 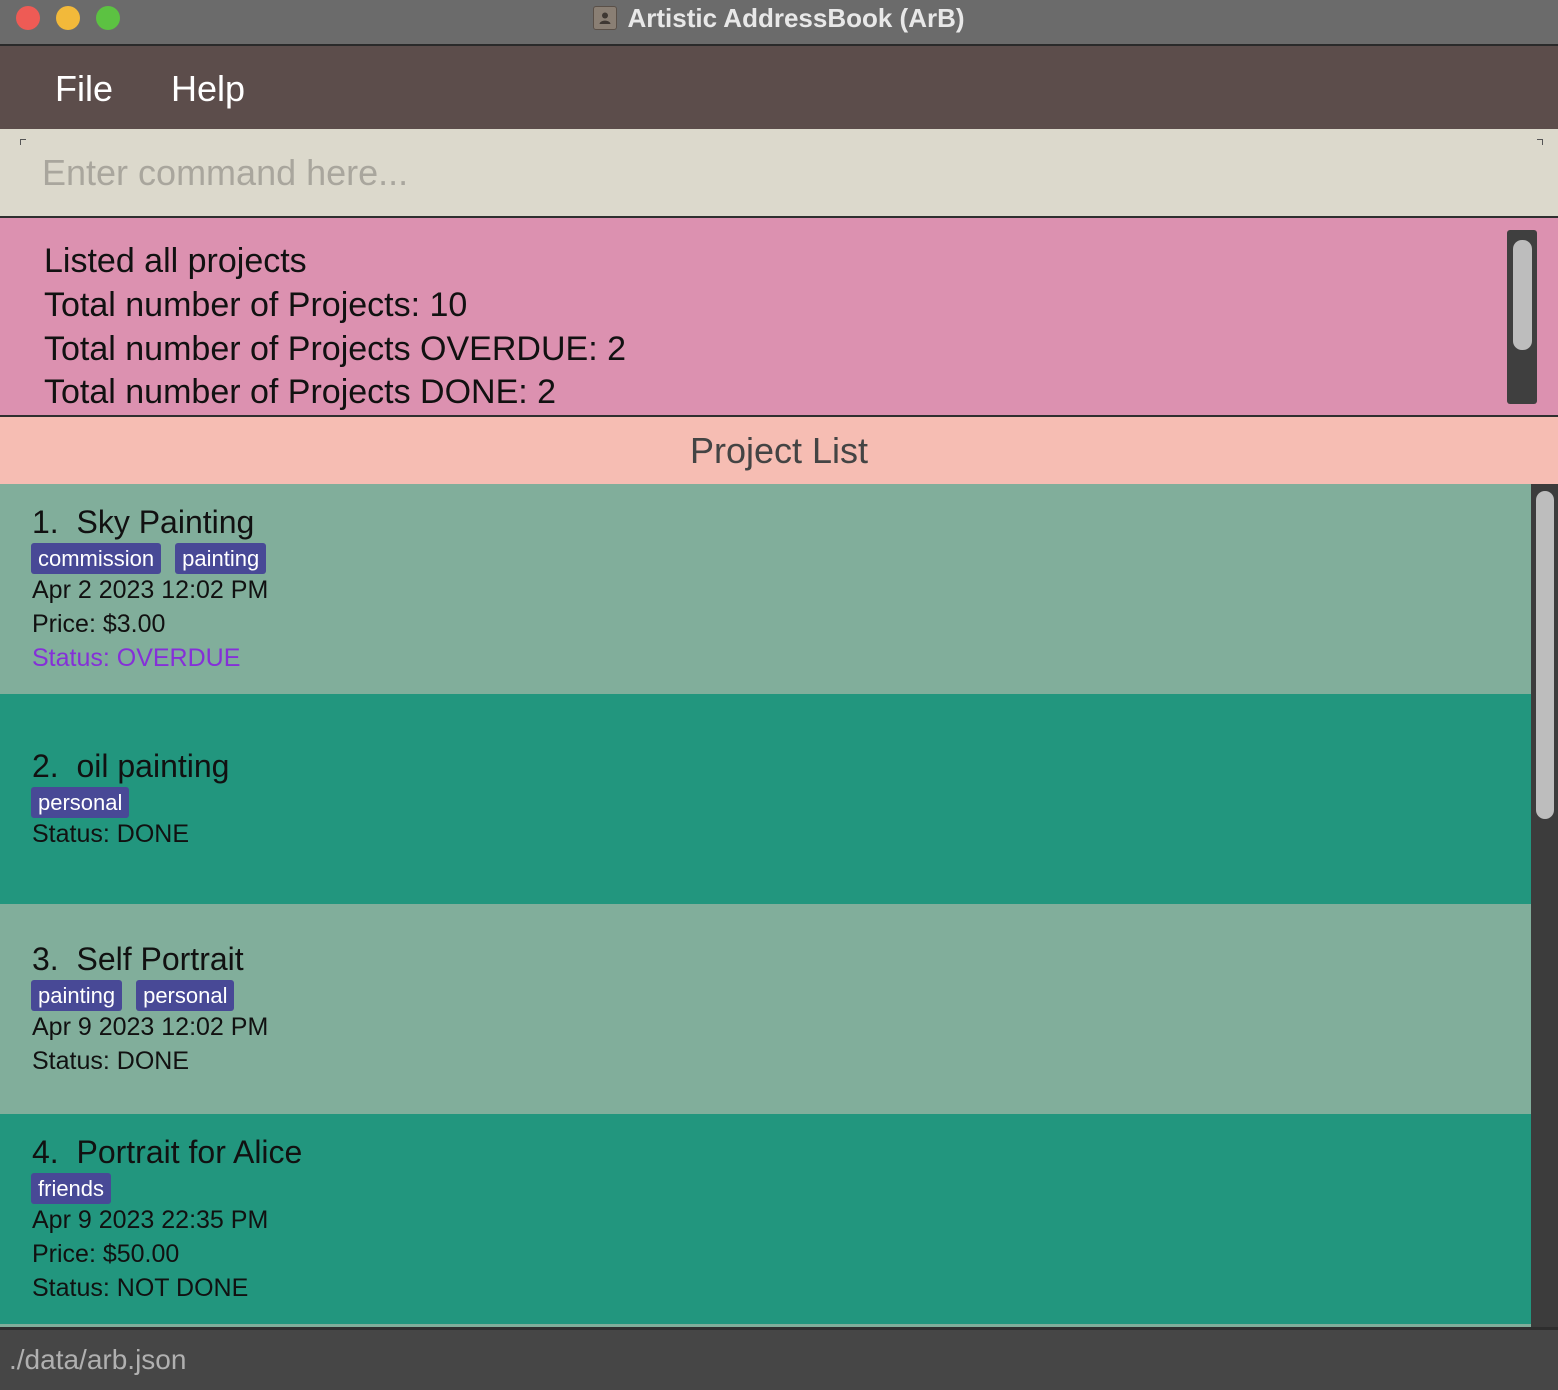 I want to click on project-list-scrollbar, so click(x=1544, y=905).